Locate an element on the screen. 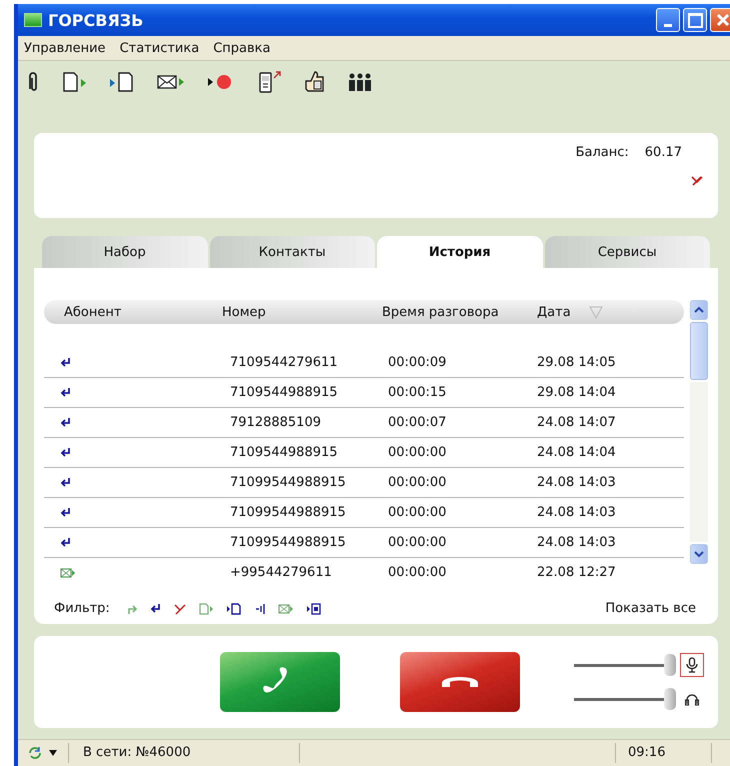 This screenshot has width=730, height=766. balance-value: 60.17 is located at coordinates (663, 152).